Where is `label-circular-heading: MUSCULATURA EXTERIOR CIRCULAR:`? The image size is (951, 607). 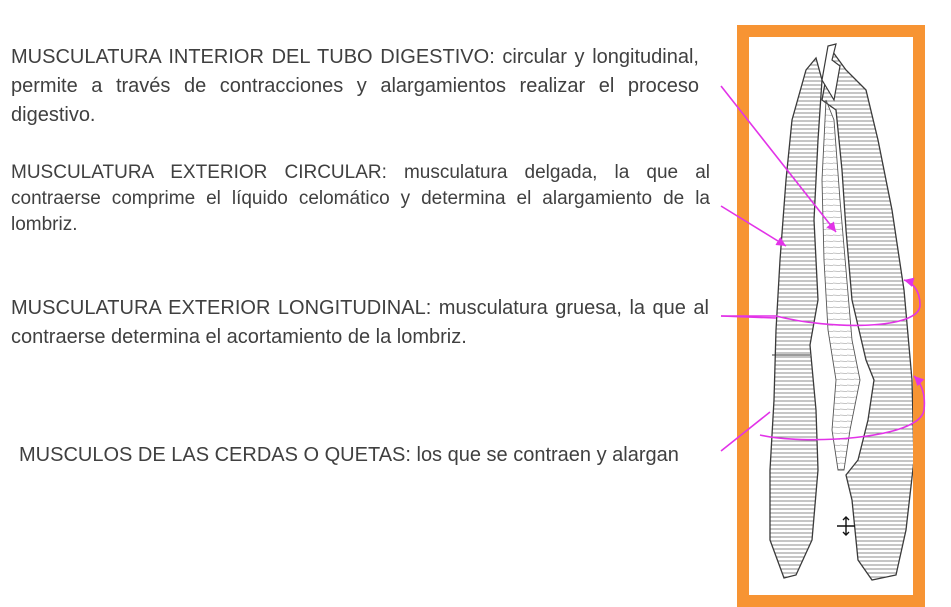
label-circular-heading: MUSCULATURA EXTERIOR CIRCULAR: is located at coordinates (199, 172).